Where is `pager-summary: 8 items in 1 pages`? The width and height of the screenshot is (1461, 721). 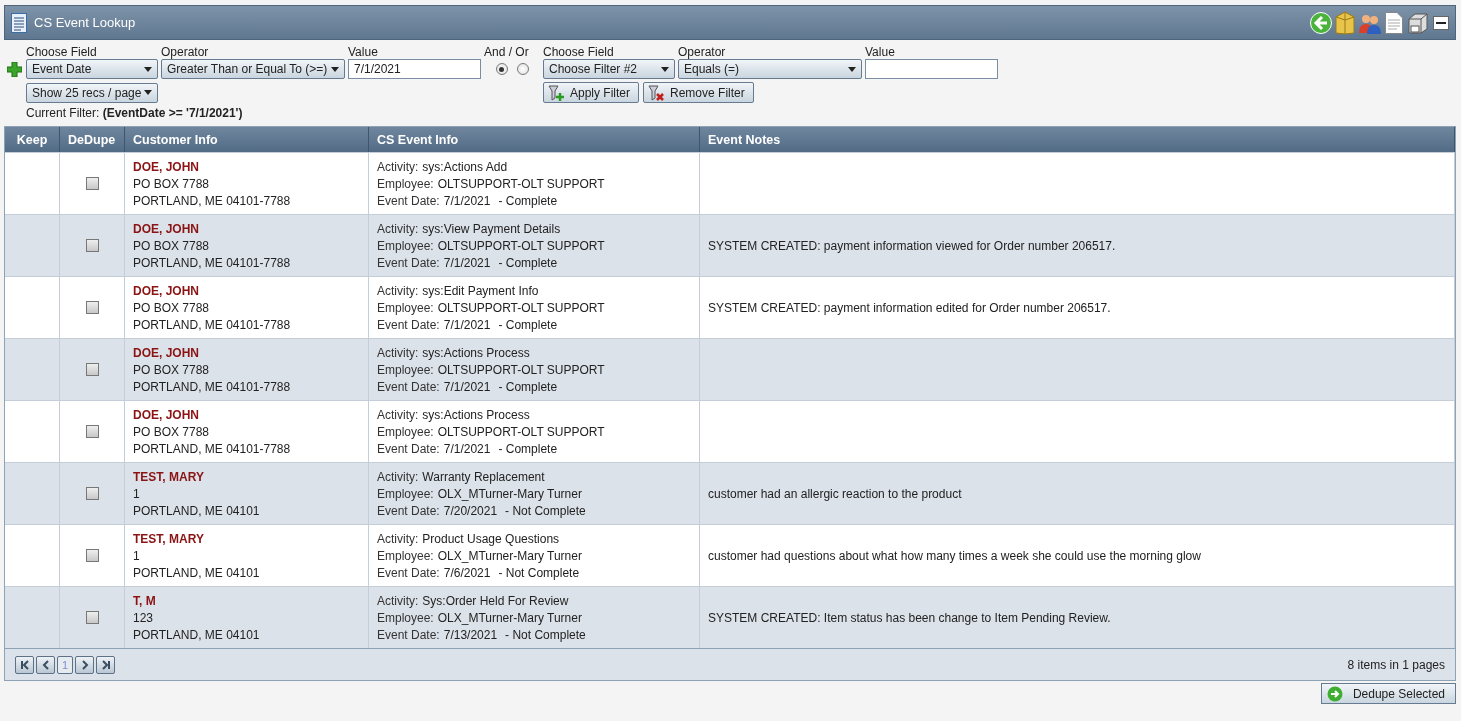 pager-summary: 8 items in 1 pages is located at coordinates (1396, 664).